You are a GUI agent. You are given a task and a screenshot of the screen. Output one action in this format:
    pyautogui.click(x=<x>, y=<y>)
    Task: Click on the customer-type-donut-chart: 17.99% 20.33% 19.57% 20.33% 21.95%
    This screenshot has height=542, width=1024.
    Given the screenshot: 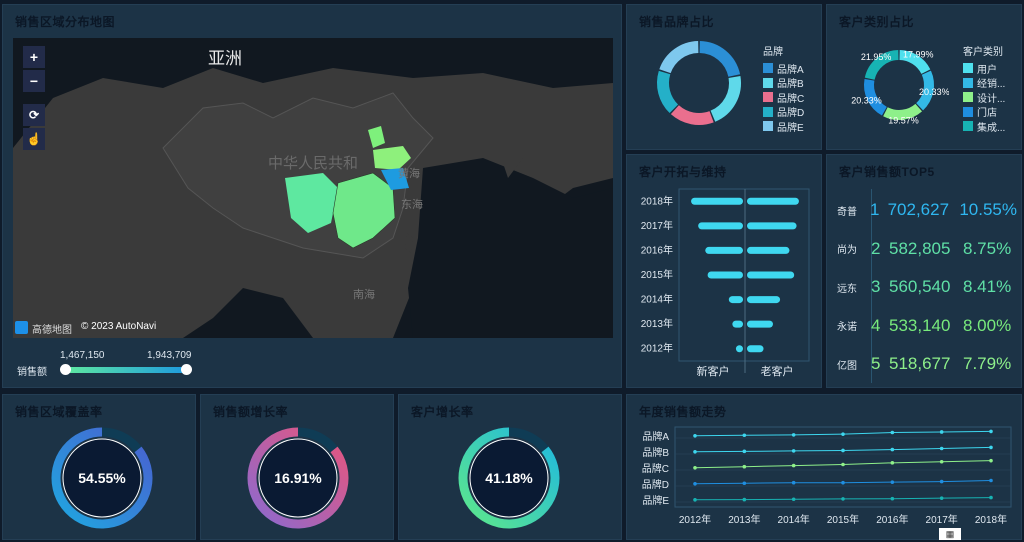 What is the action you would take?
    pyautogui.click(x=899, y=85)
    